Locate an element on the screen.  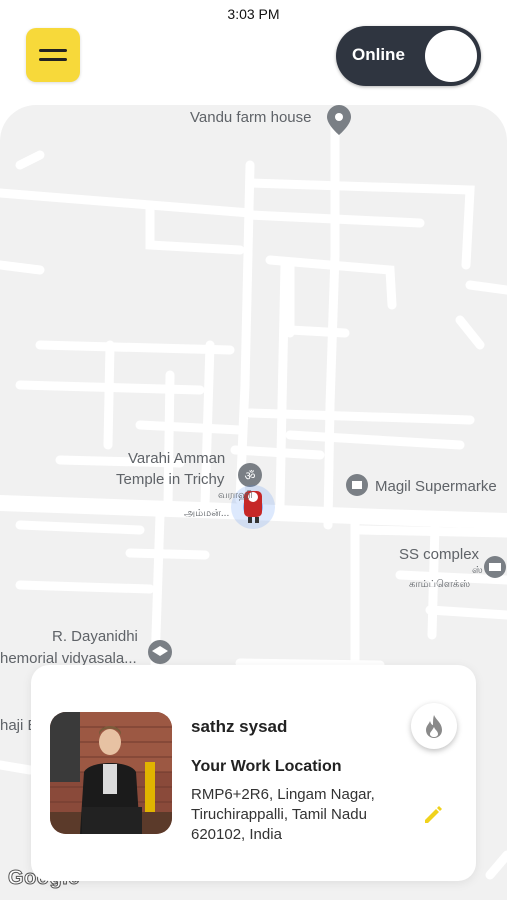
toggle-knob is located at coordinates (451, 56).